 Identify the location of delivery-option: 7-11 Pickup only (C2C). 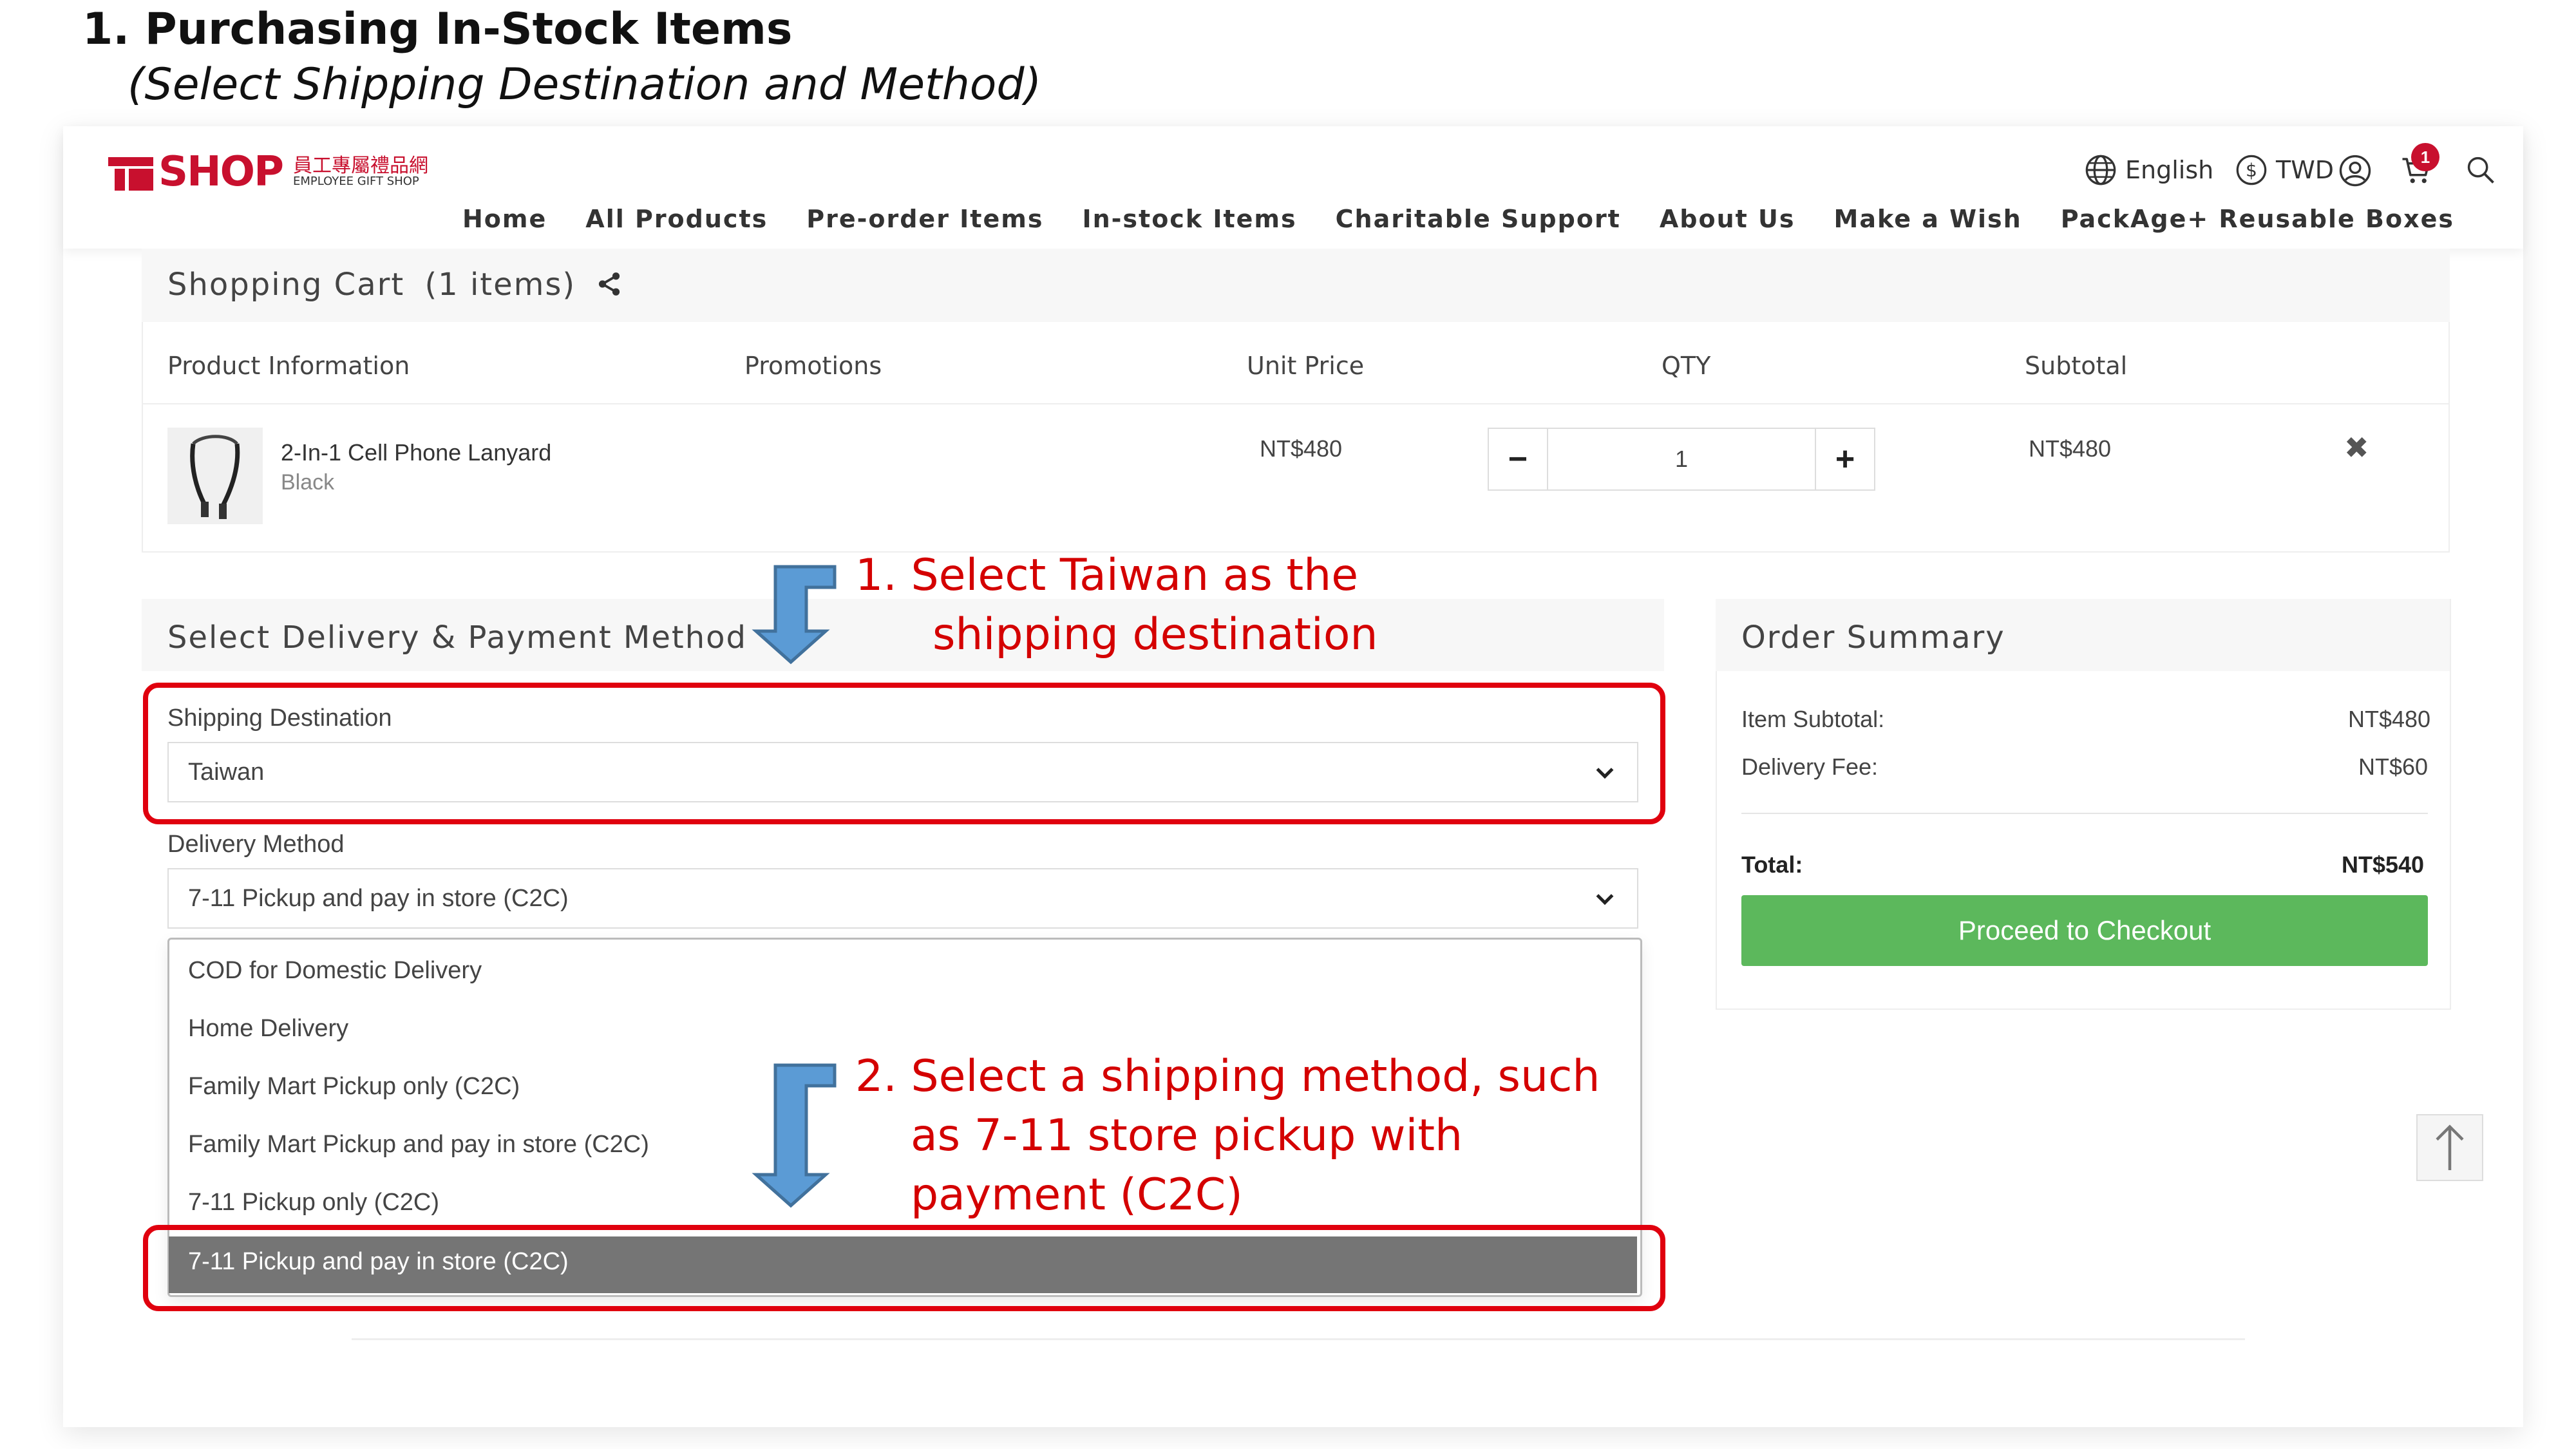
(313, 1203).